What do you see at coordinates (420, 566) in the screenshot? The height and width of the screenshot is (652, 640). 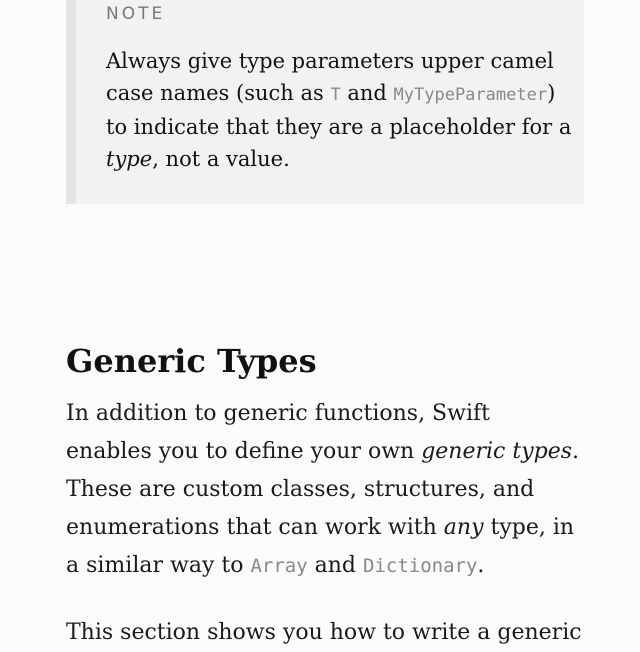 I see `inline-code-dictionary: Dictionary` at bounding box center [420, 566].